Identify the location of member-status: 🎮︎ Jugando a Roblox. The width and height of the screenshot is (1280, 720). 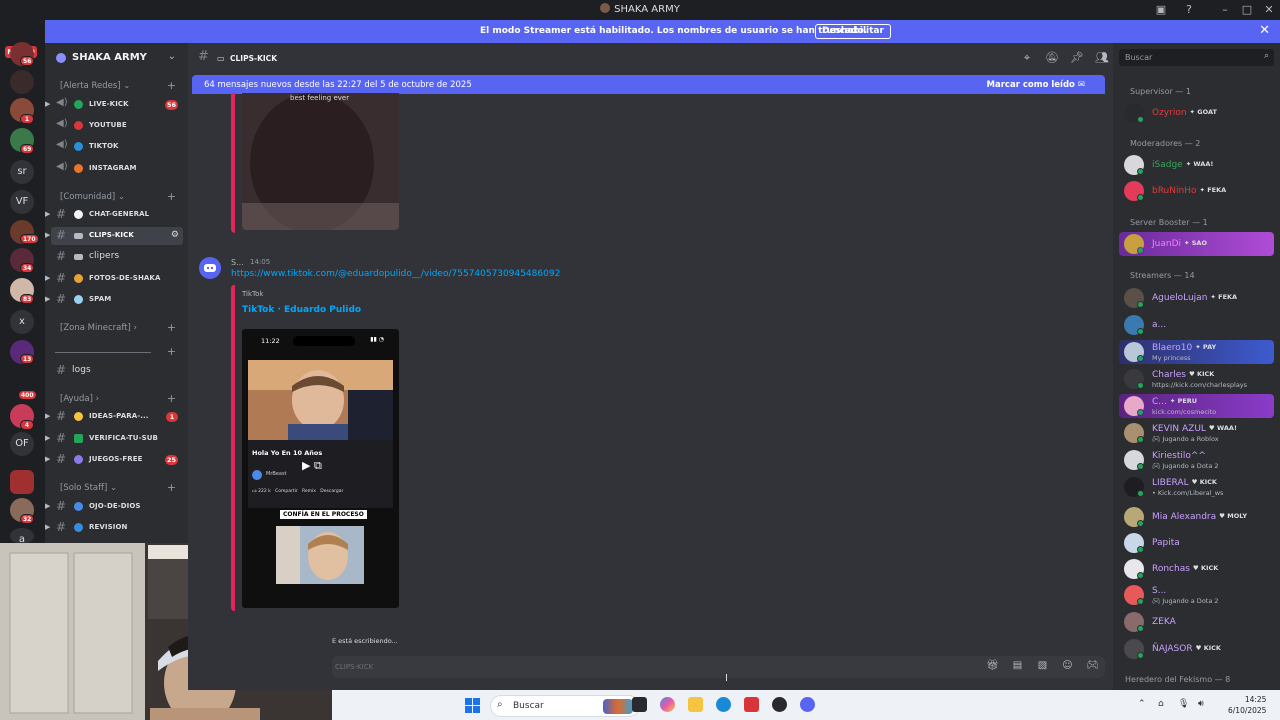
(1185, 439).